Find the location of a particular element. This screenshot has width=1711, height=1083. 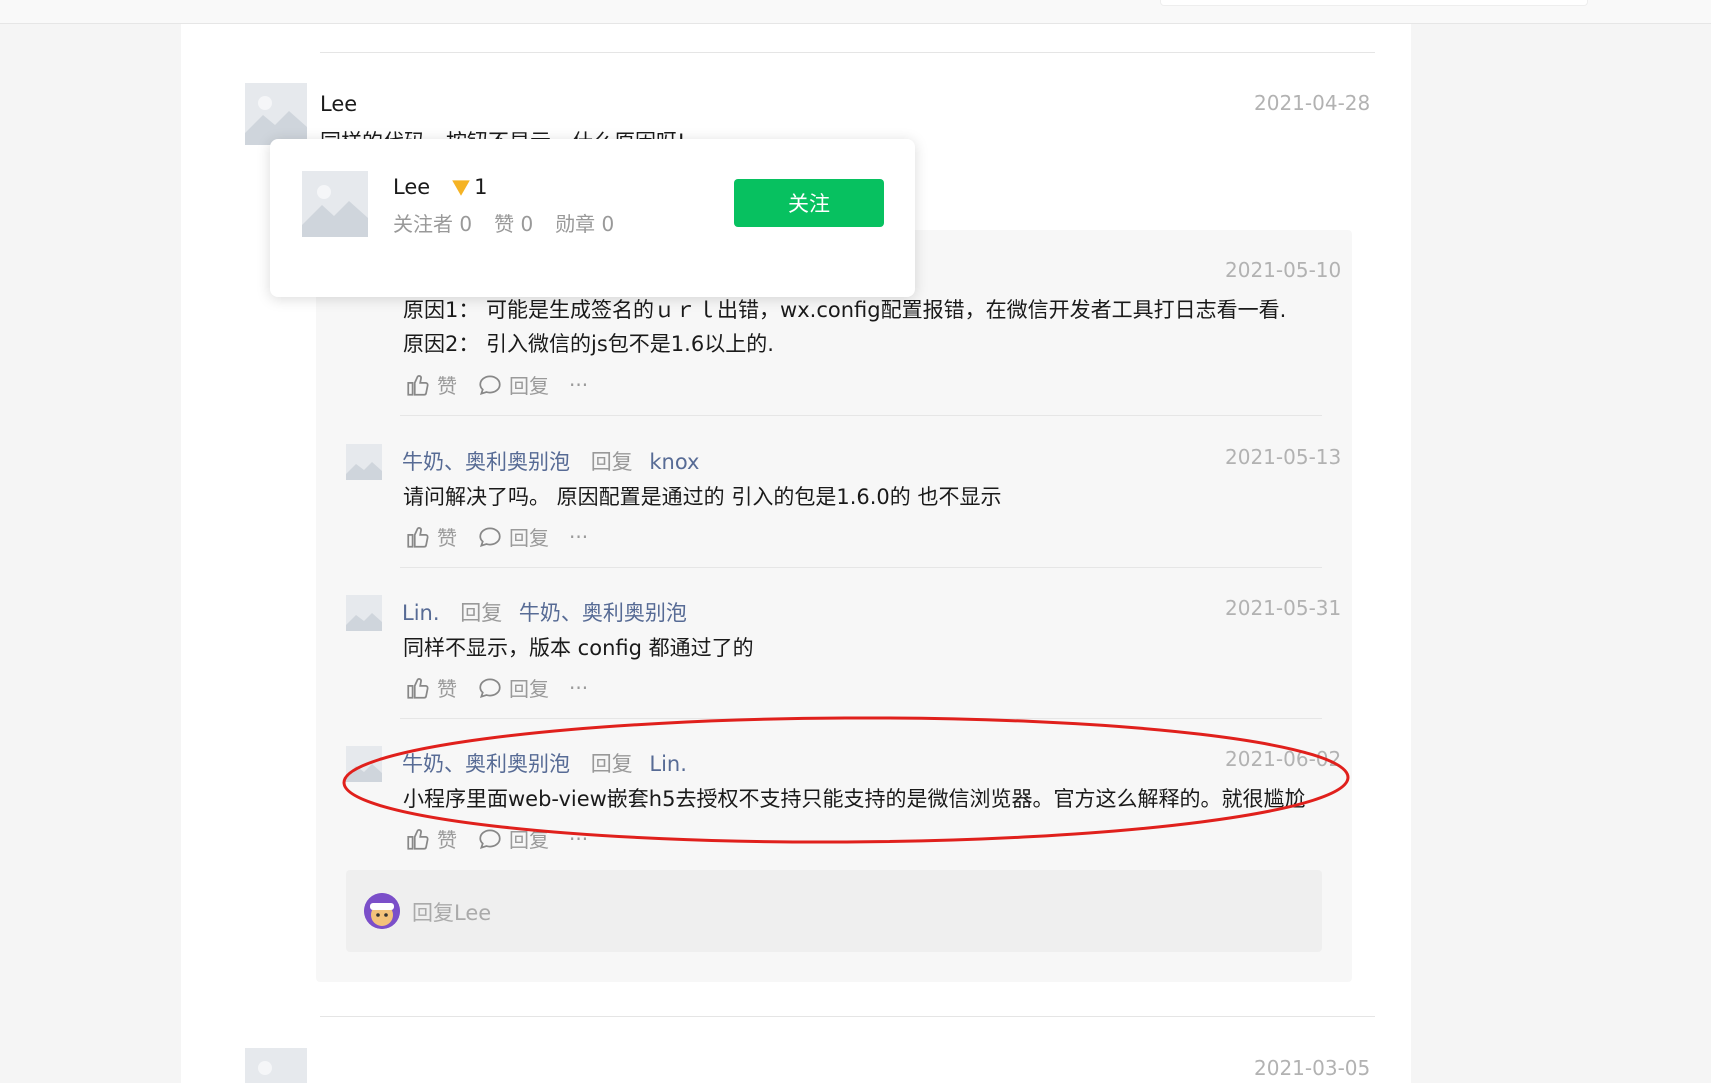

popover-name-row: Lee 1 is located at coordinates (440, 187).